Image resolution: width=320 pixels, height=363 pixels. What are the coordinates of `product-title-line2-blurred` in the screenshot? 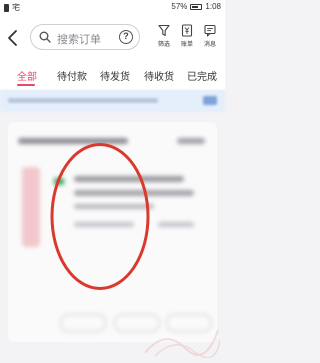 It's located at (134, 193).